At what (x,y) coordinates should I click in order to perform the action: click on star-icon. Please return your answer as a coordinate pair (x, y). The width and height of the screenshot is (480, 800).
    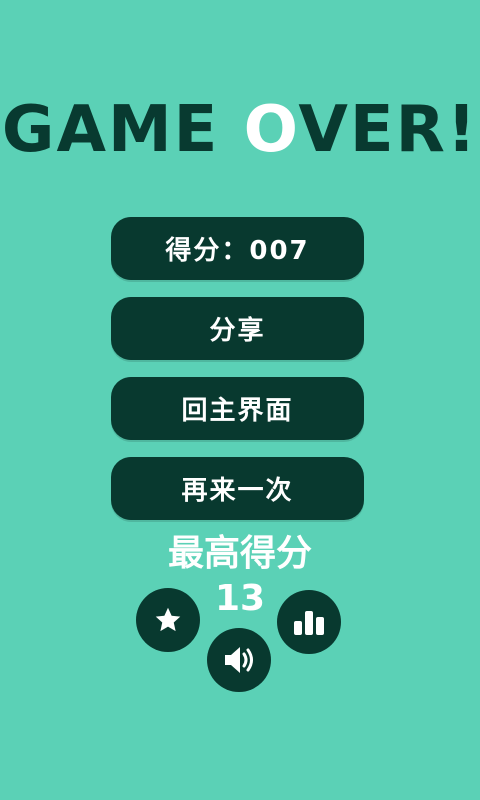
    Looking at the image, I should click on (168, 620).